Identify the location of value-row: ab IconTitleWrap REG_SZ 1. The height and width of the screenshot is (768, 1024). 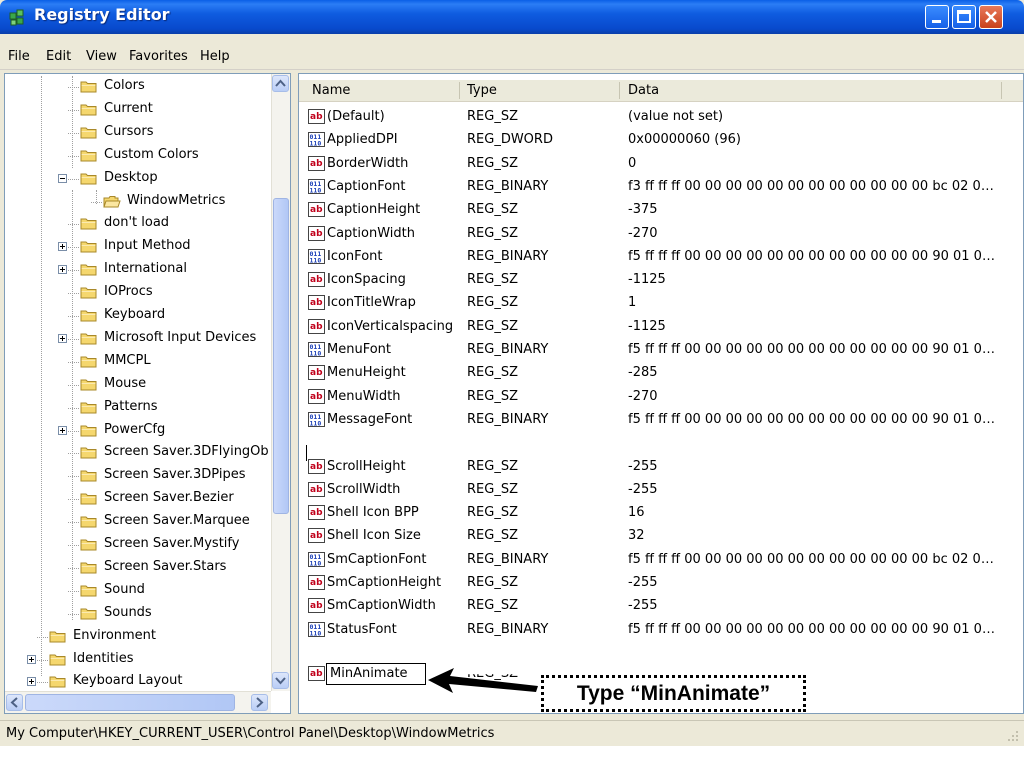
(661, 303).